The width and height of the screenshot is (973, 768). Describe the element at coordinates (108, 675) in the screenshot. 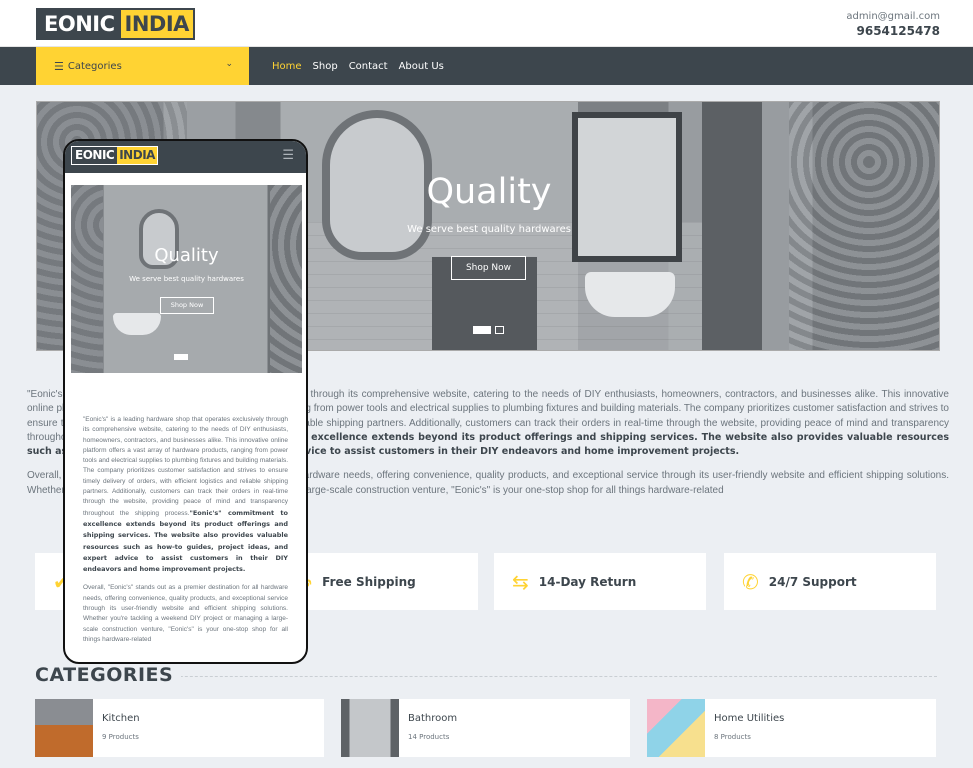

I see `categories-heading: CATEGORIES` at that location.